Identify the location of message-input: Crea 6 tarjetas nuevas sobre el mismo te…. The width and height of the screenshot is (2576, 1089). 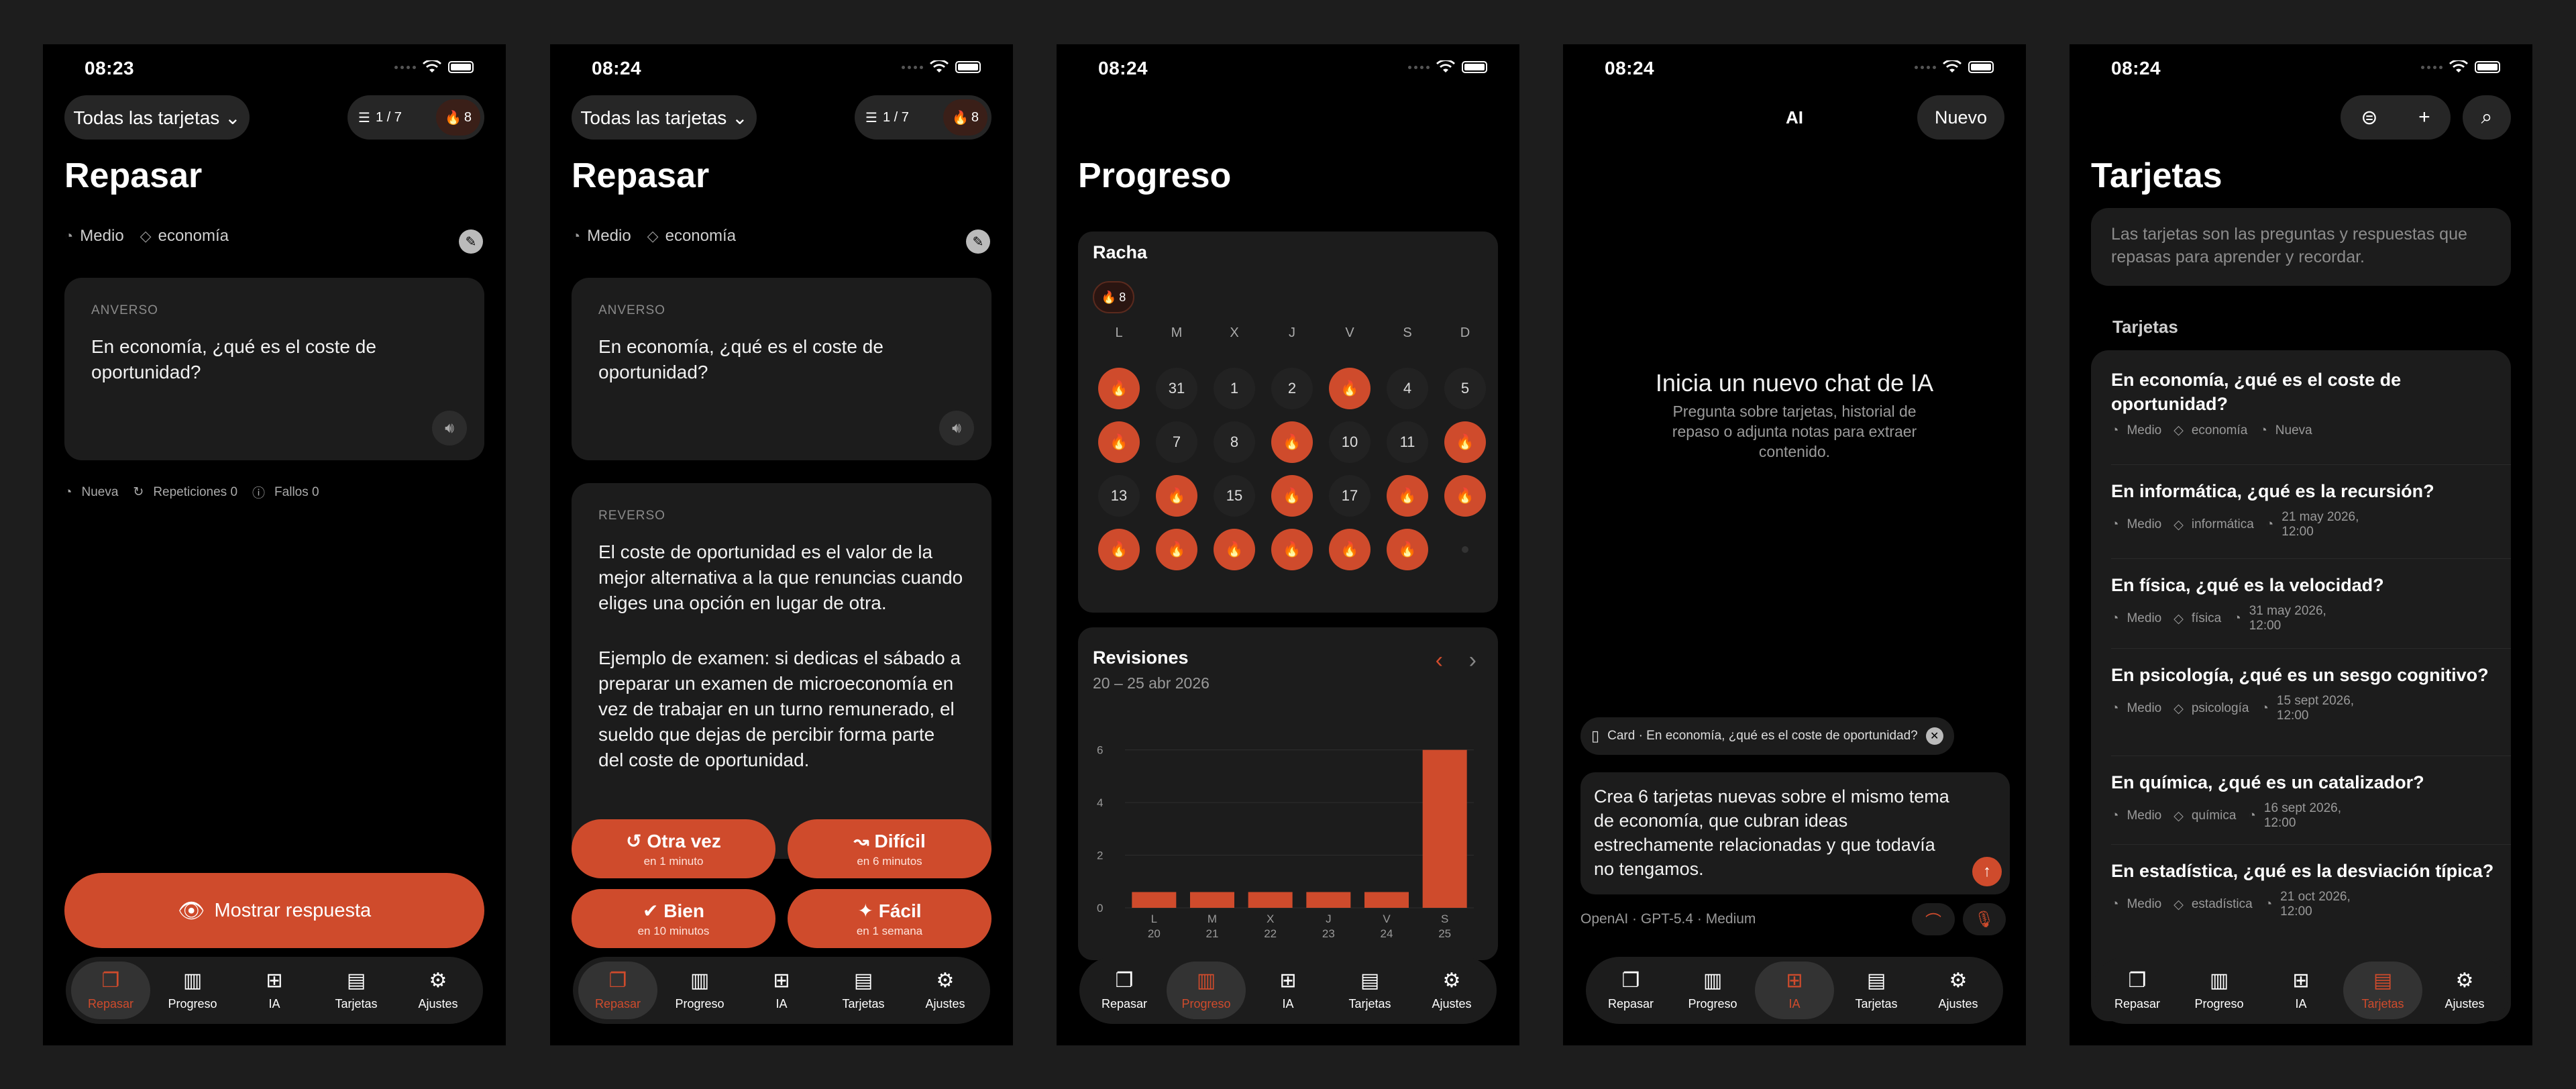
(1775, 833).